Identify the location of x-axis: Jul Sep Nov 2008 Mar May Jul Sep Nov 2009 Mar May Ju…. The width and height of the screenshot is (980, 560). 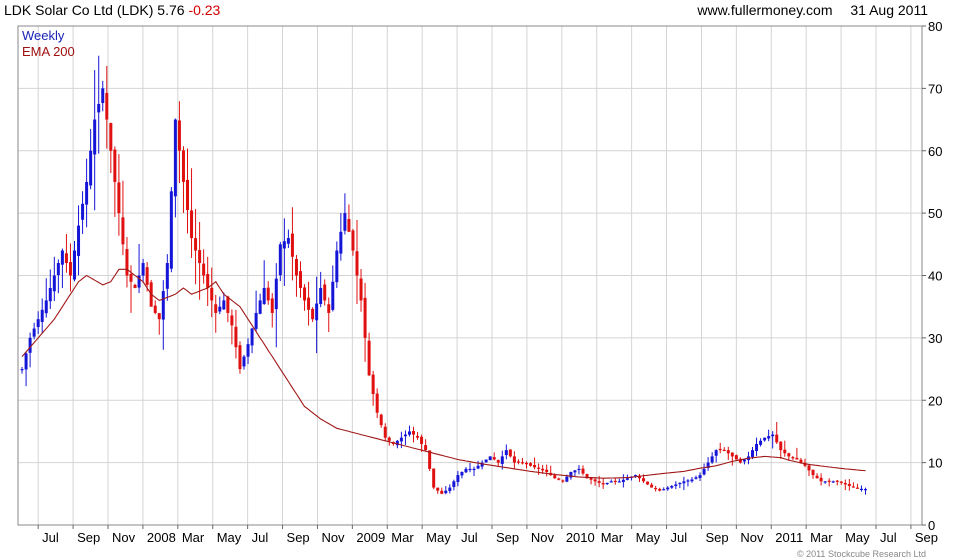
(487, 535).